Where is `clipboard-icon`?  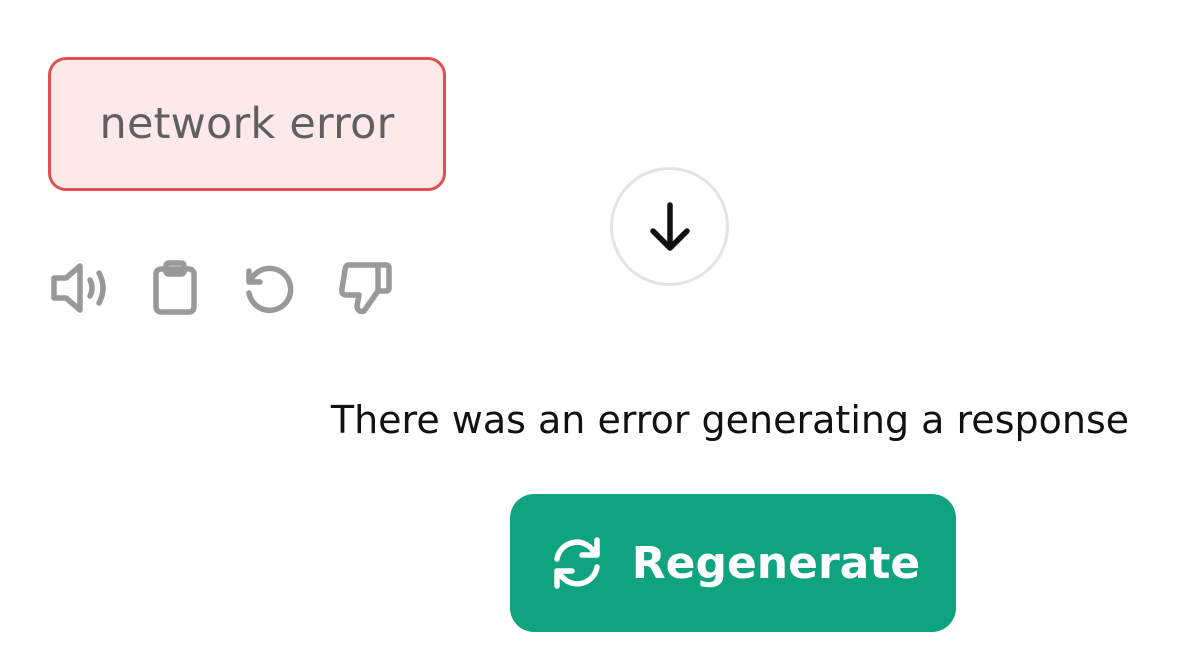
clipboard-icon is located at coordinates (175, 287).